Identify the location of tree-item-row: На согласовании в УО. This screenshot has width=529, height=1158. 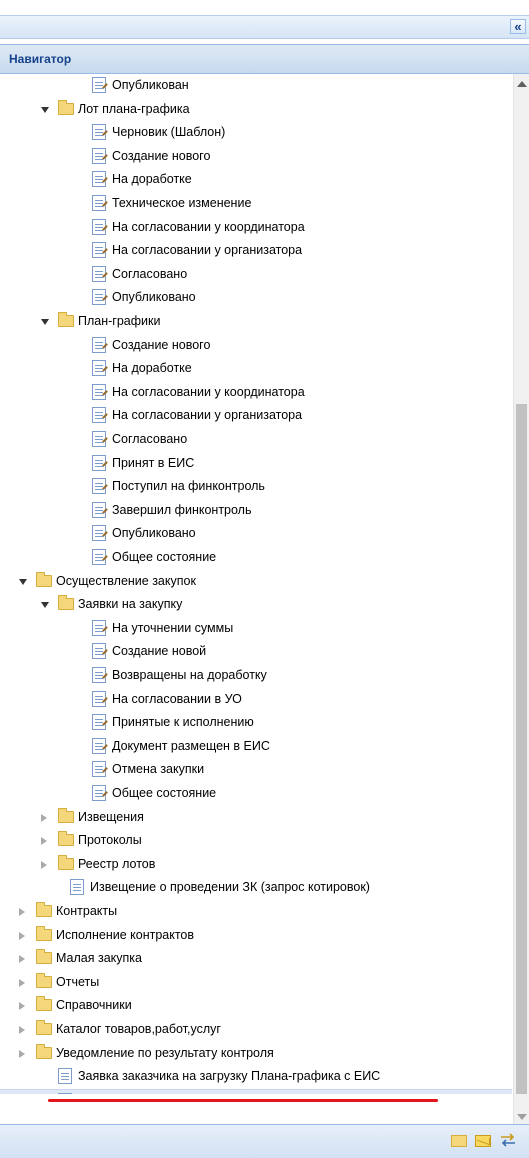
(256, 699).